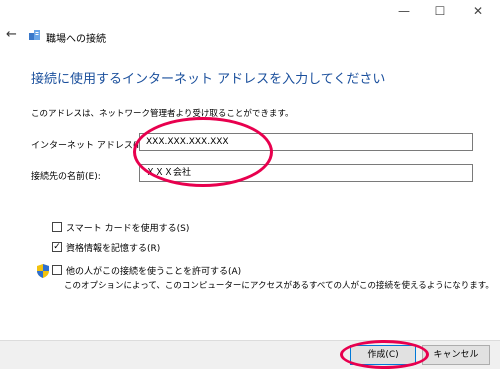  I want to click on create-highlight-oval, so click(384, 354).